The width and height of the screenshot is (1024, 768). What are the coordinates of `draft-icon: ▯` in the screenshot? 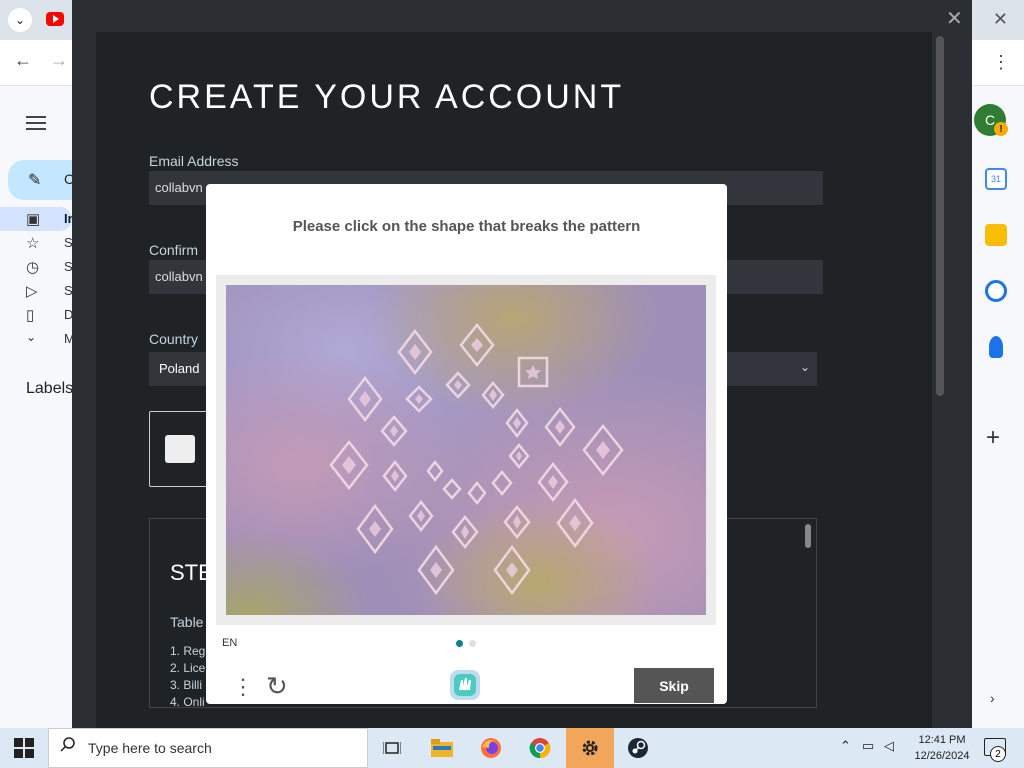 It's located at (30, 315).